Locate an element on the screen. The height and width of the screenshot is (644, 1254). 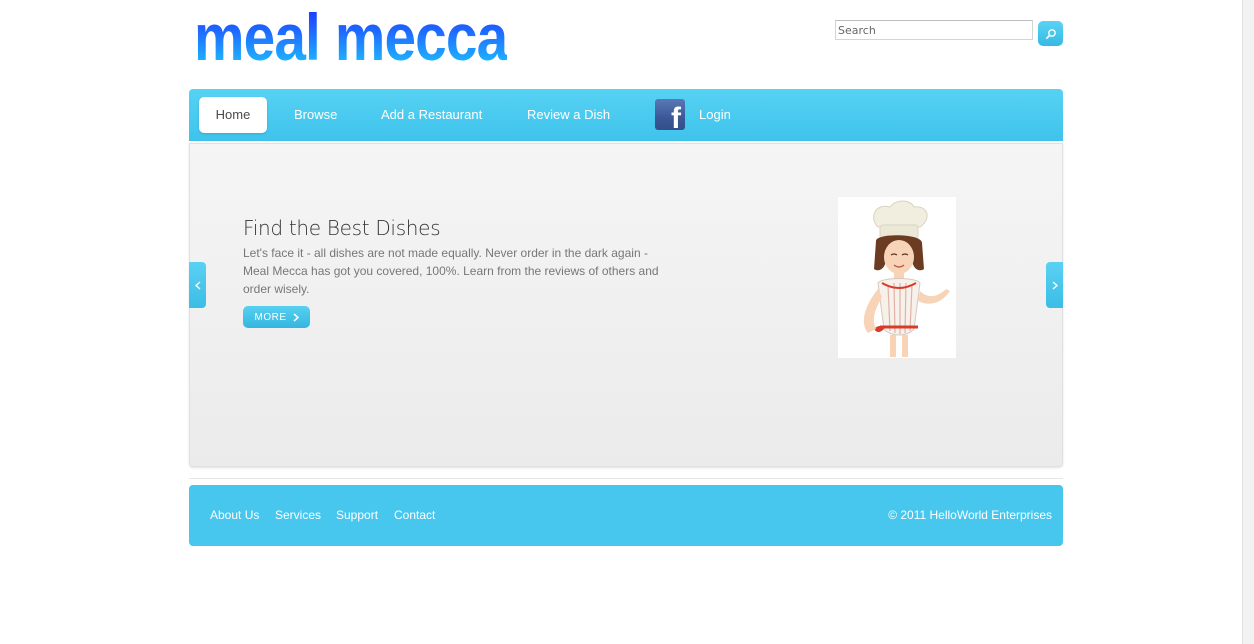
footer-link-about: About Us is located at coordinates (234, 515).